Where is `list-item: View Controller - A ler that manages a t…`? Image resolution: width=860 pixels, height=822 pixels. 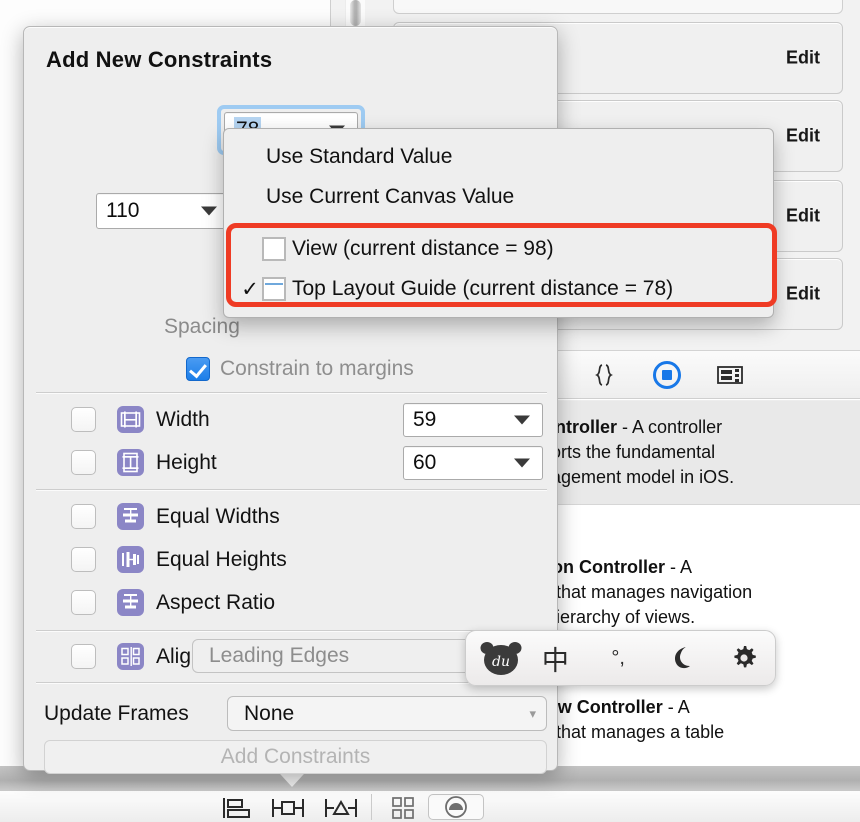
list-item: View Controller - A ler that manages a t… is located at coordinates (695, 720).